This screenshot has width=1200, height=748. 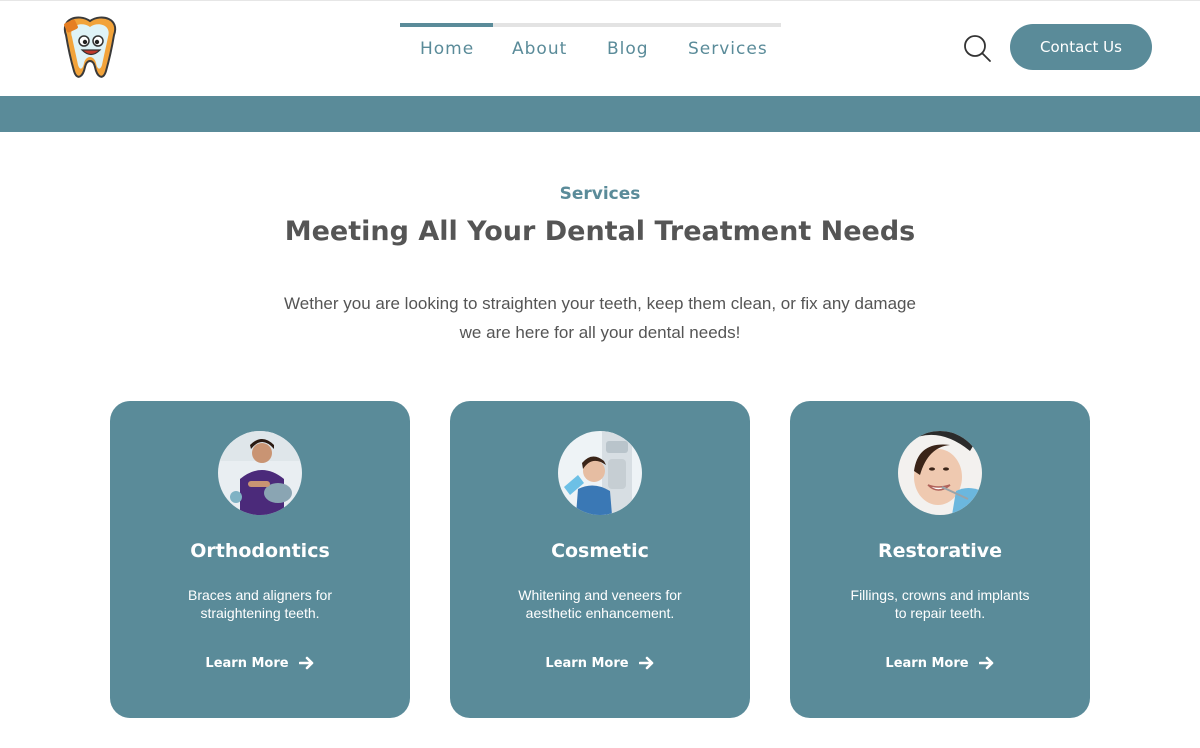 What do you see at coordinates (600, 613) in the screenshot?
I see `card-description-line-2: aesthetic enhancement.` at bounding box center [600, 613].